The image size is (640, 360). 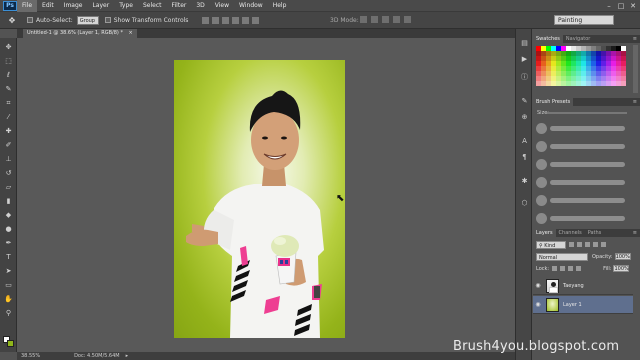 What do you see at coordinates (595, 233) in the screenshot?
I see `tab-paths: Paths` at bounding box center [595, 233].